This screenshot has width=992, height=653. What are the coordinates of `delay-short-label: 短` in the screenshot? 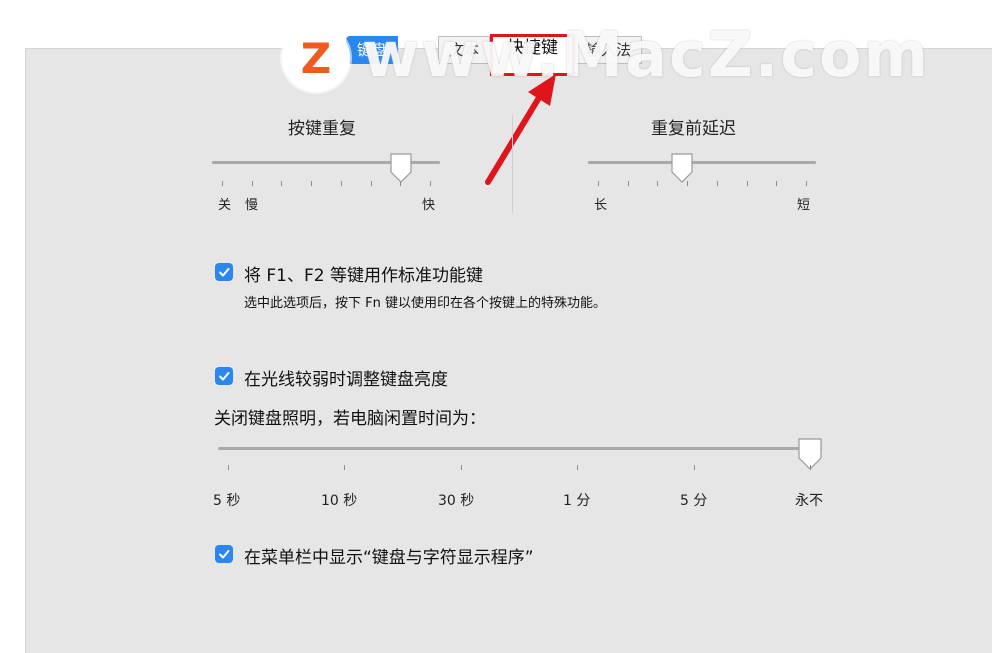 It's located at (804, 205).